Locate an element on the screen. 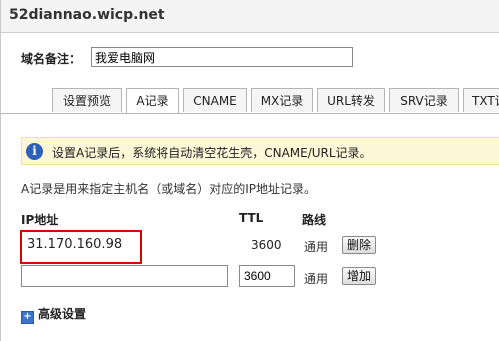 The height and width of the screenshot is (341, 499). new-ttl-input is located at coordinates (267, 276).